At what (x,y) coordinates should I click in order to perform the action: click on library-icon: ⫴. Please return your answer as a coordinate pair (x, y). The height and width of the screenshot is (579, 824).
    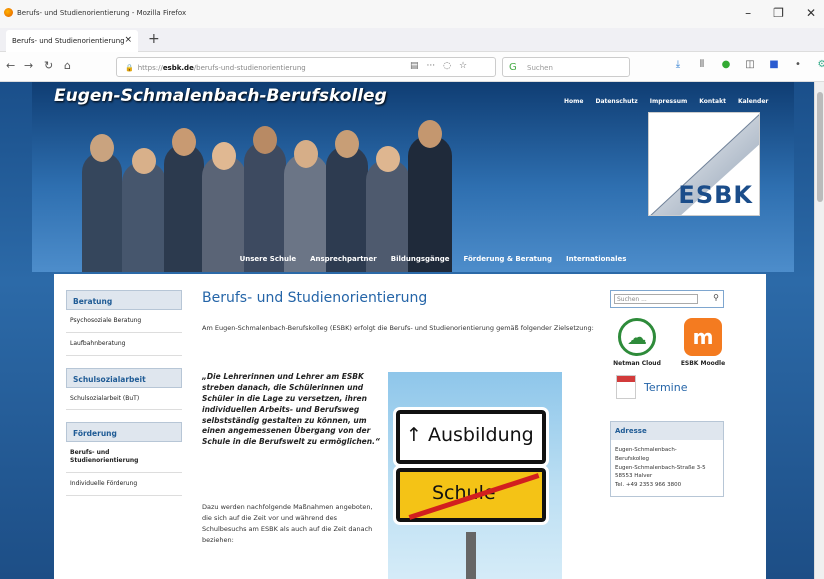
    Looking at the image, I should click on (702, 65).